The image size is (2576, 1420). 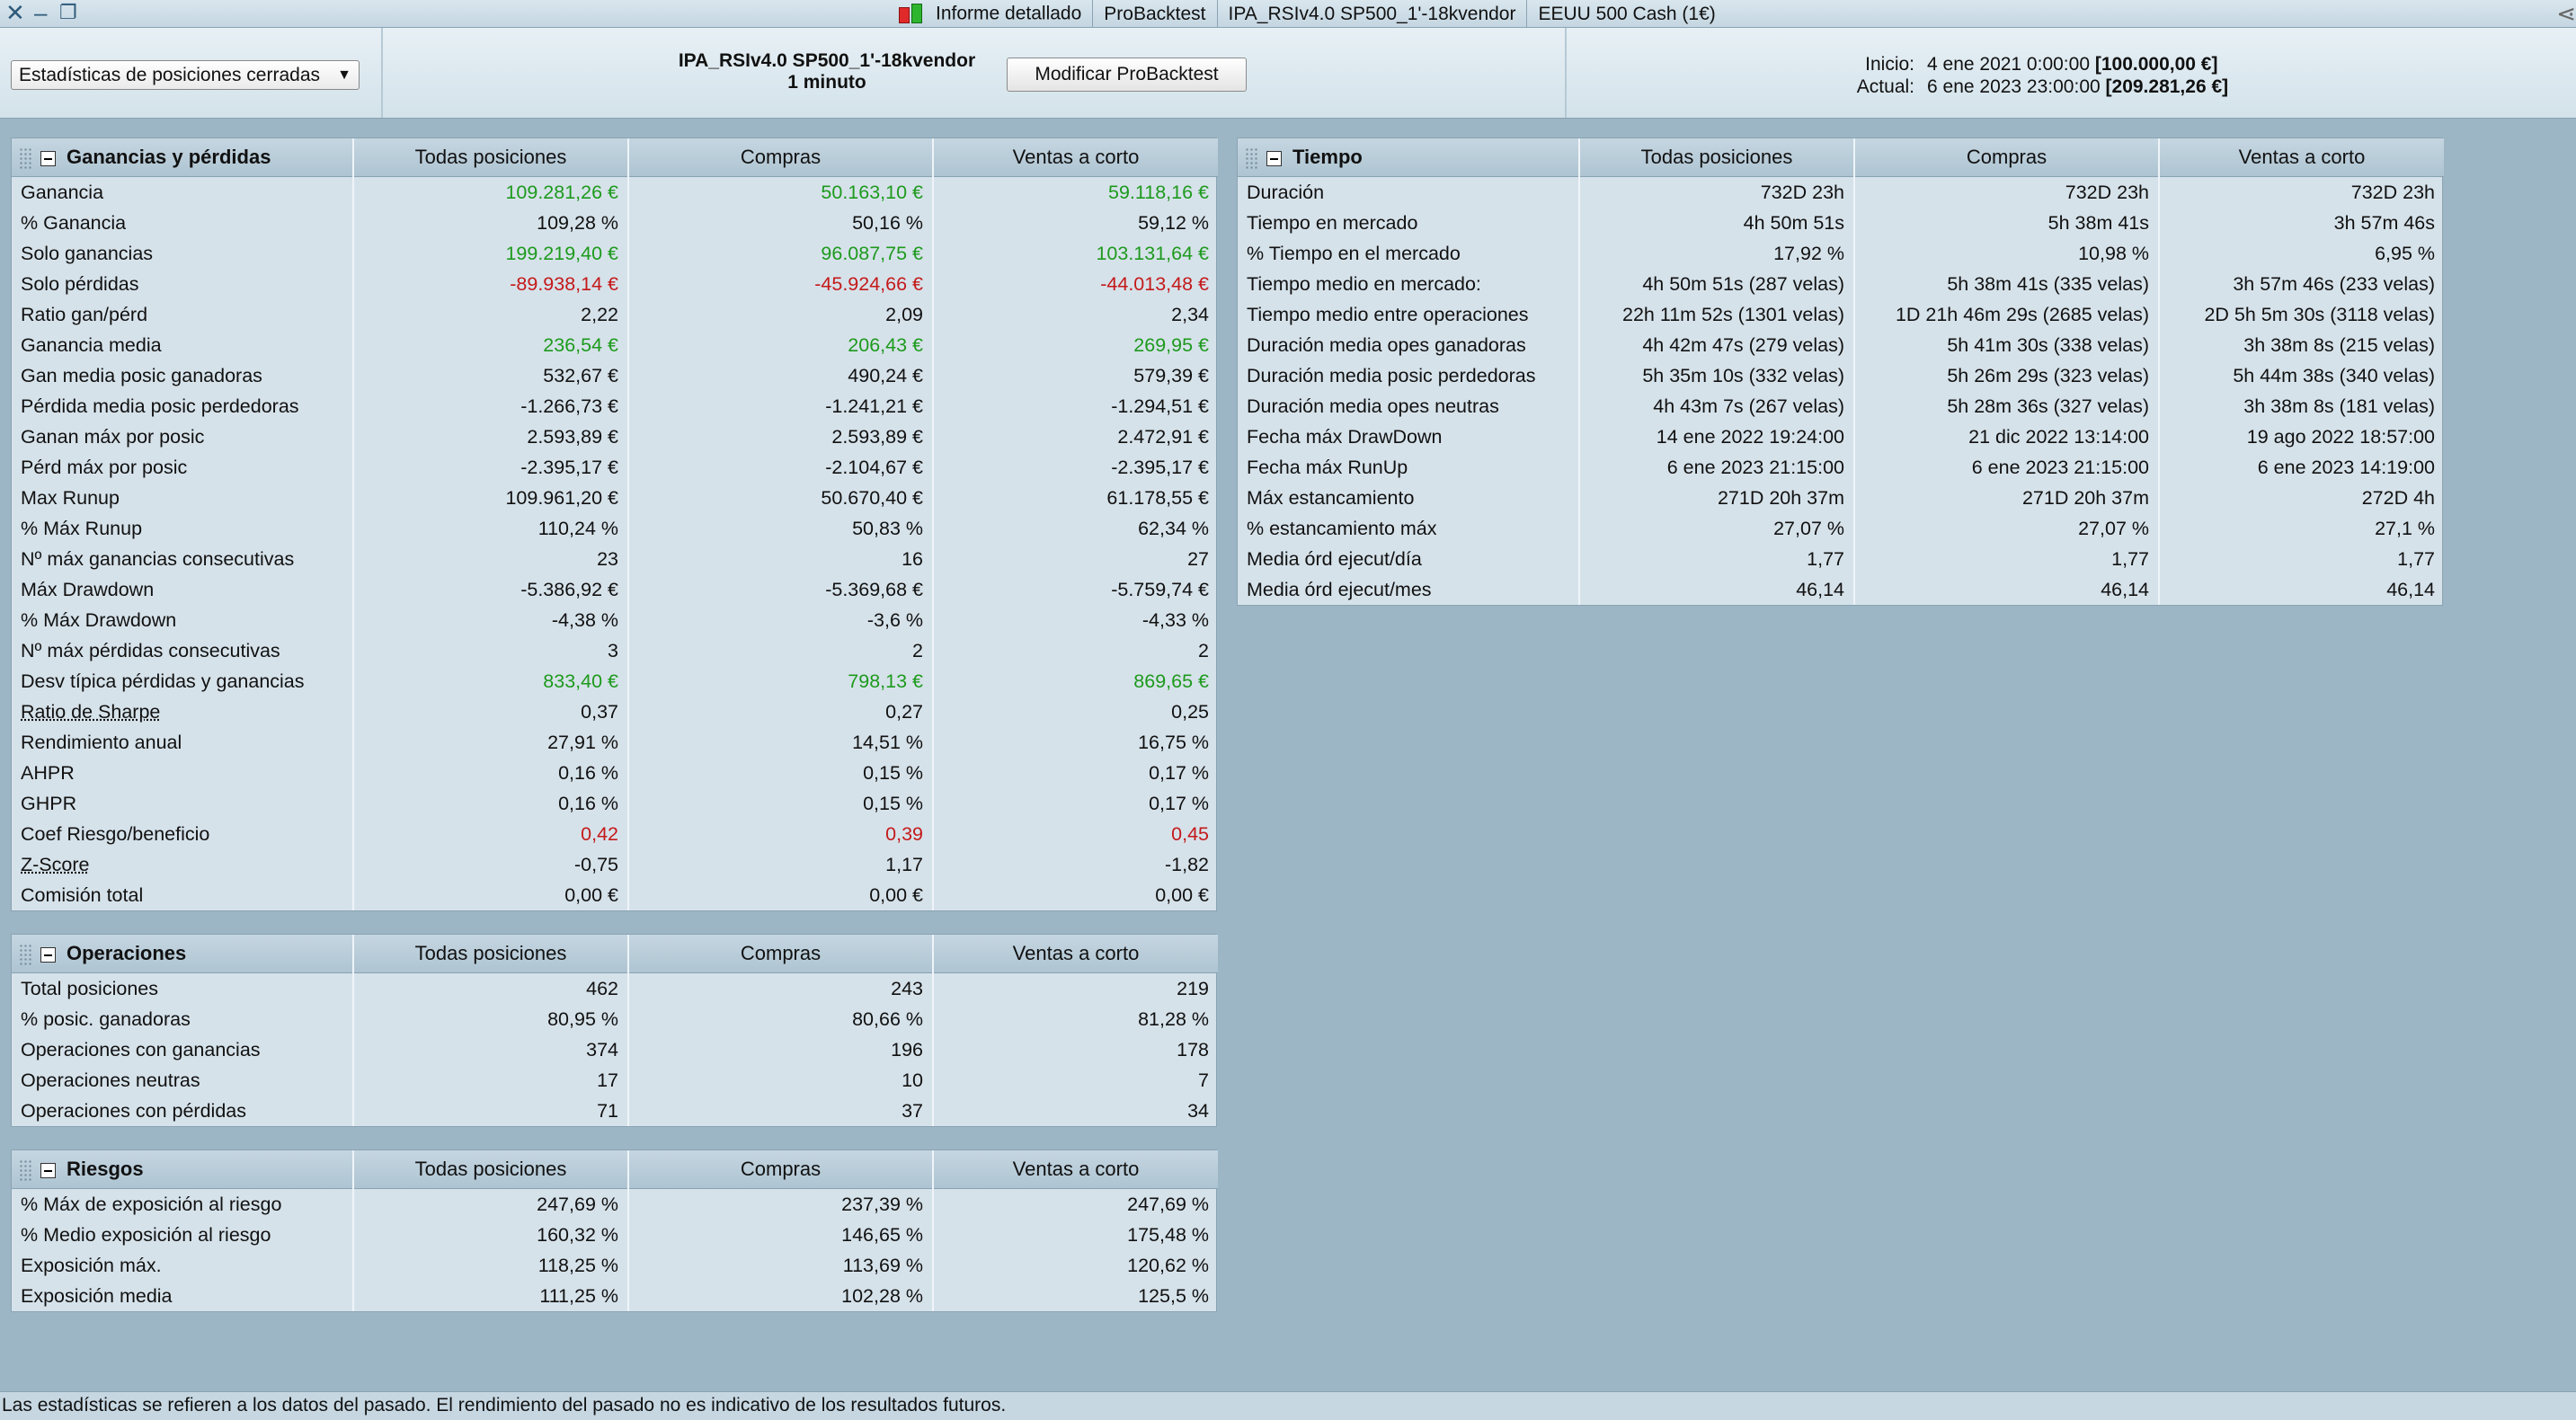 What do you see at coordinates (1203, 650) in the screenshot?
I see `value-cell: 2` at bounding box center [1203, 650].